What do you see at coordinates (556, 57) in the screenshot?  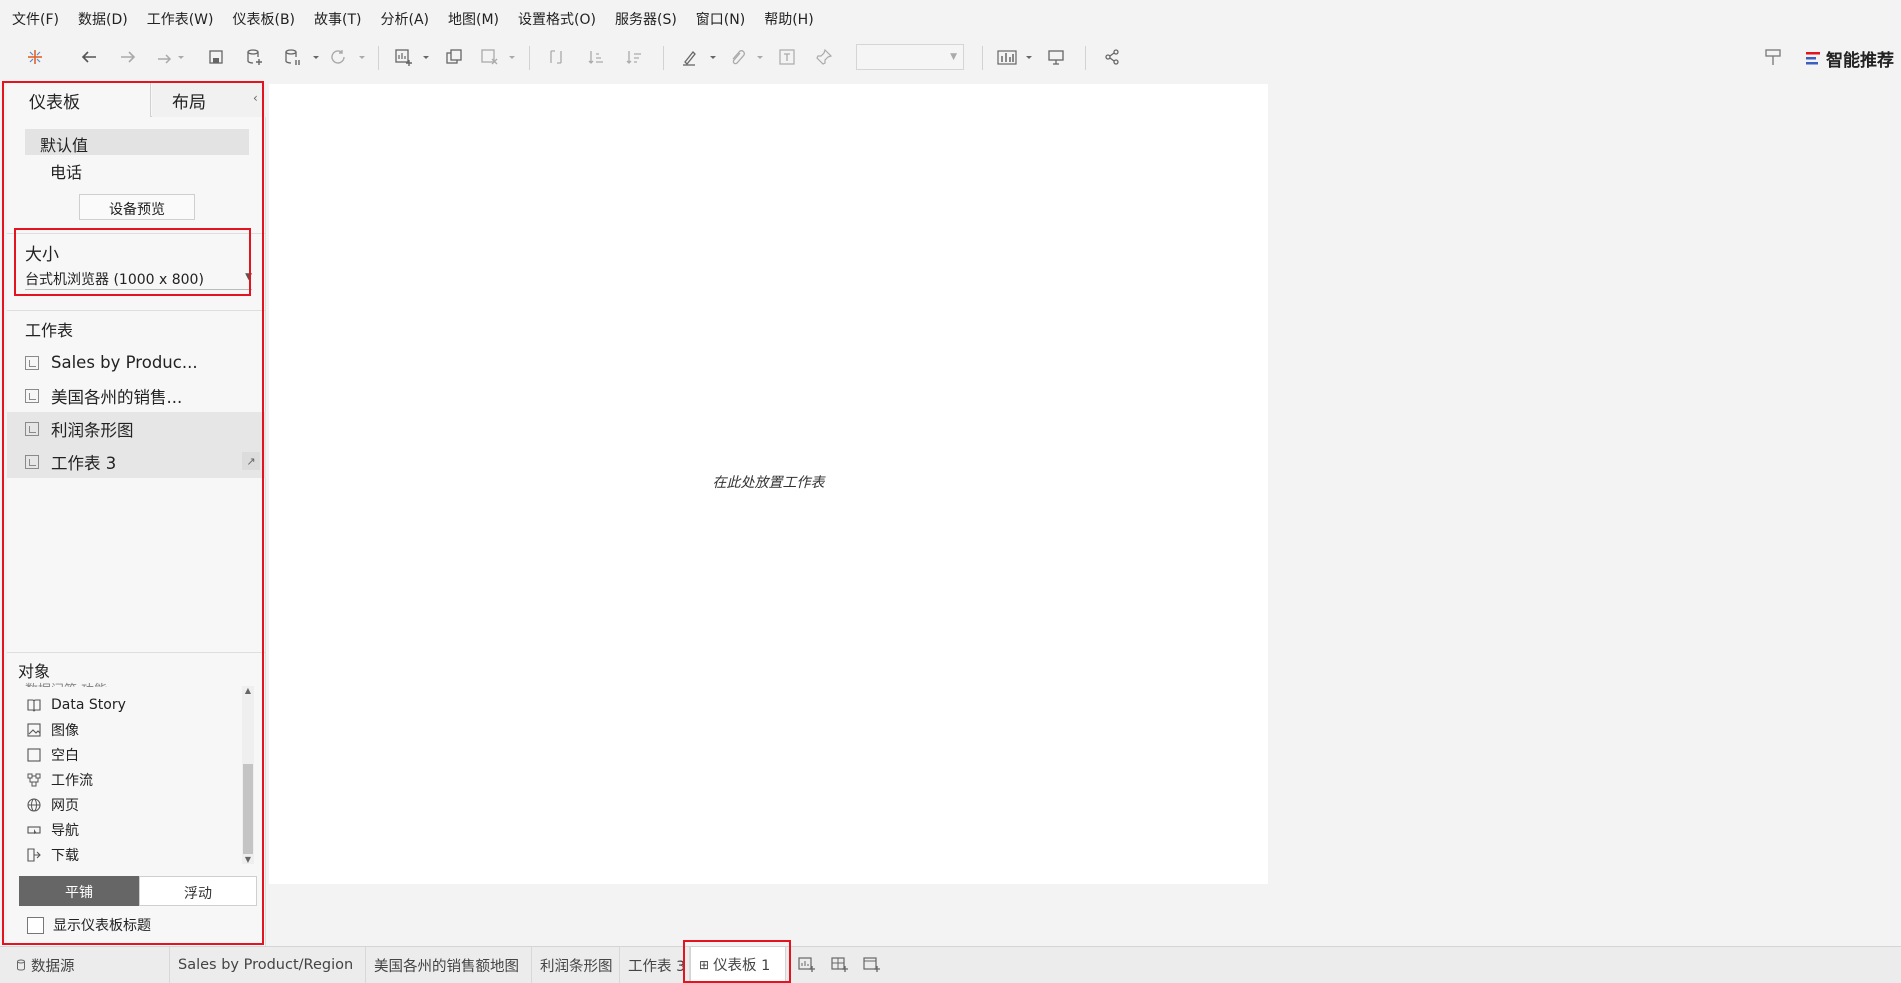 I see `swap-icon` at bounding box center [556, 57].